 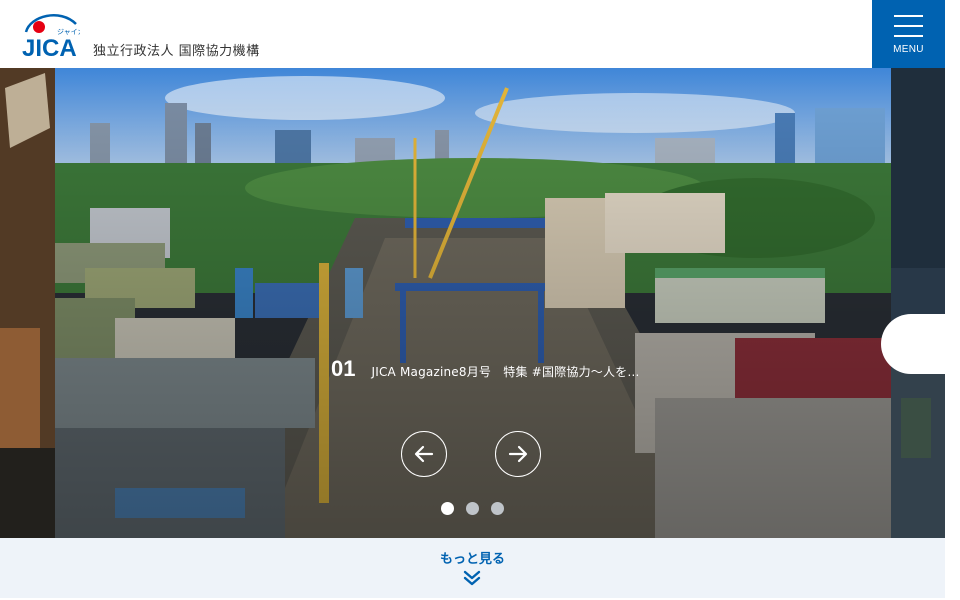 What do you see at coordinates (918, 303) in the screenshot?
I see `next-slide-peek` at bounding box center [918, 303].